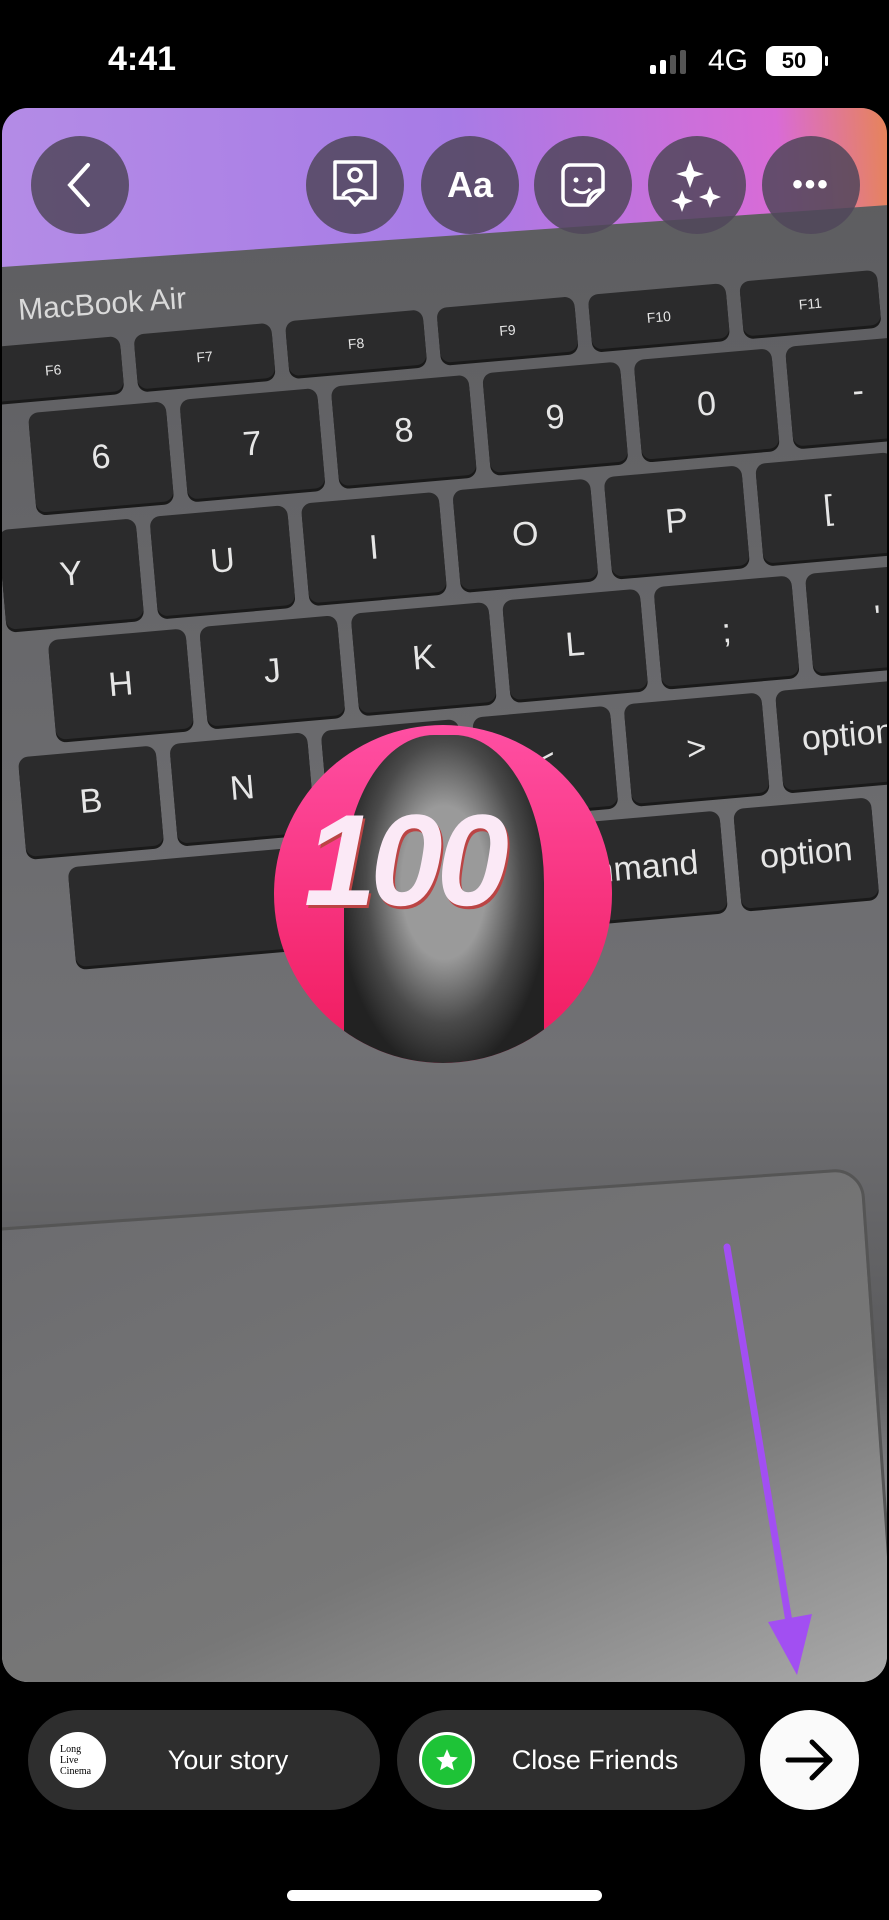 The width and height of the screenshot is (889, 1920). Describe the element at coordinates (595, 1759) in the screenshot. I see `close-friends-label: Close Friends` at that location.